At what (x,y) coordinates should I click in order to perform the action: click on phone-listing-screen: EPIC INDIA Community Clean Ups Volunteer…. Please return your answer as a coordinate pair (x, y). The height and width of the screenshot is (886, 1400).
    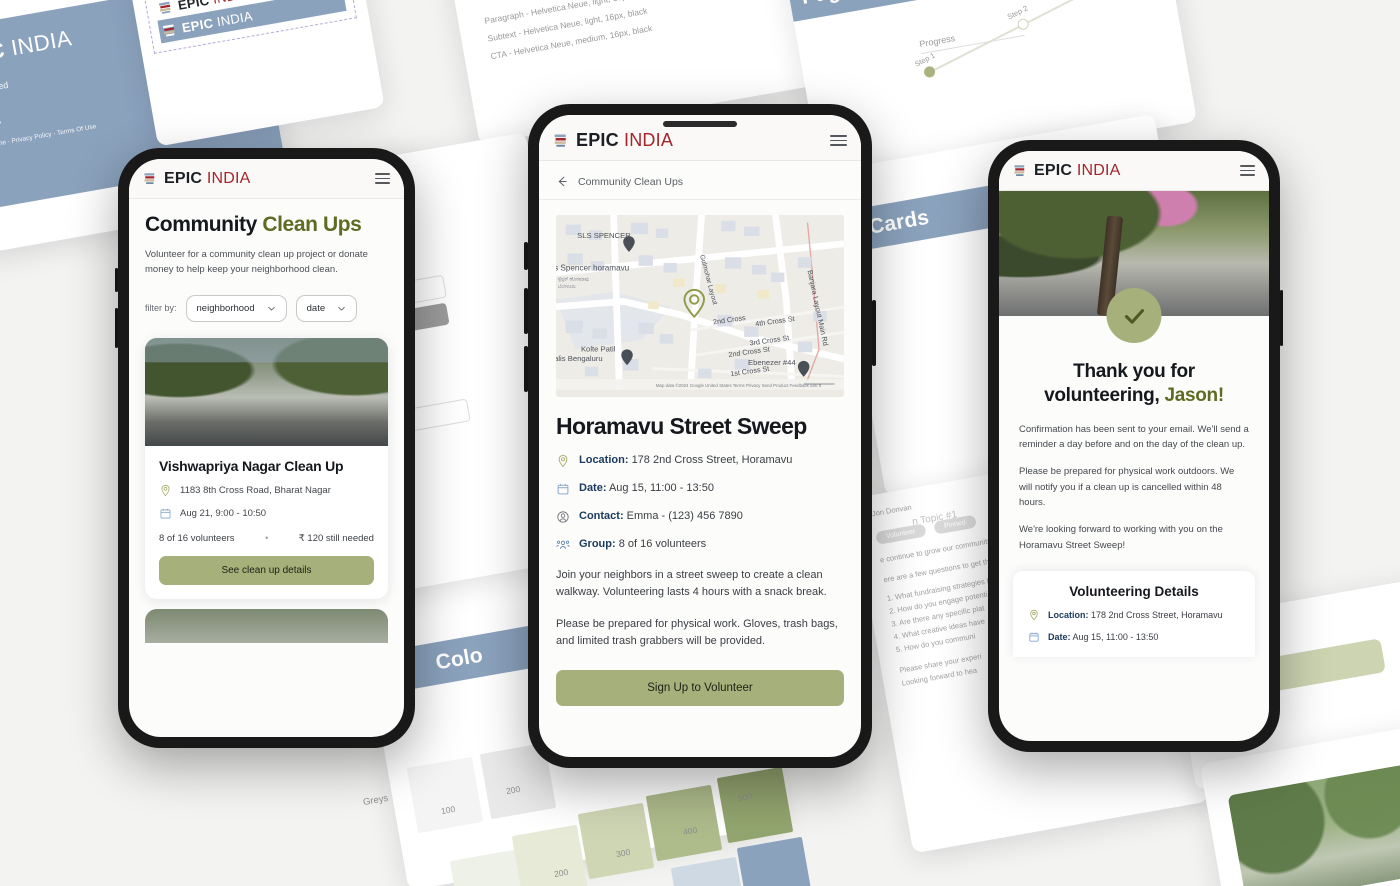
    Looking at the image, I should click on (266, 448).